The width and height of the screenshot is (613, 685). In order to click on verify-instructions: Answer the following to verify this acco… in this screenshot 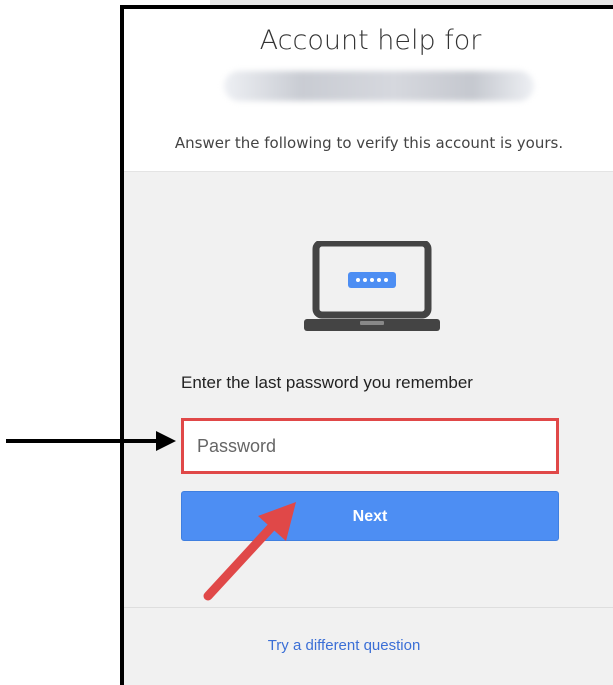, I will do `click(369, 143)`.